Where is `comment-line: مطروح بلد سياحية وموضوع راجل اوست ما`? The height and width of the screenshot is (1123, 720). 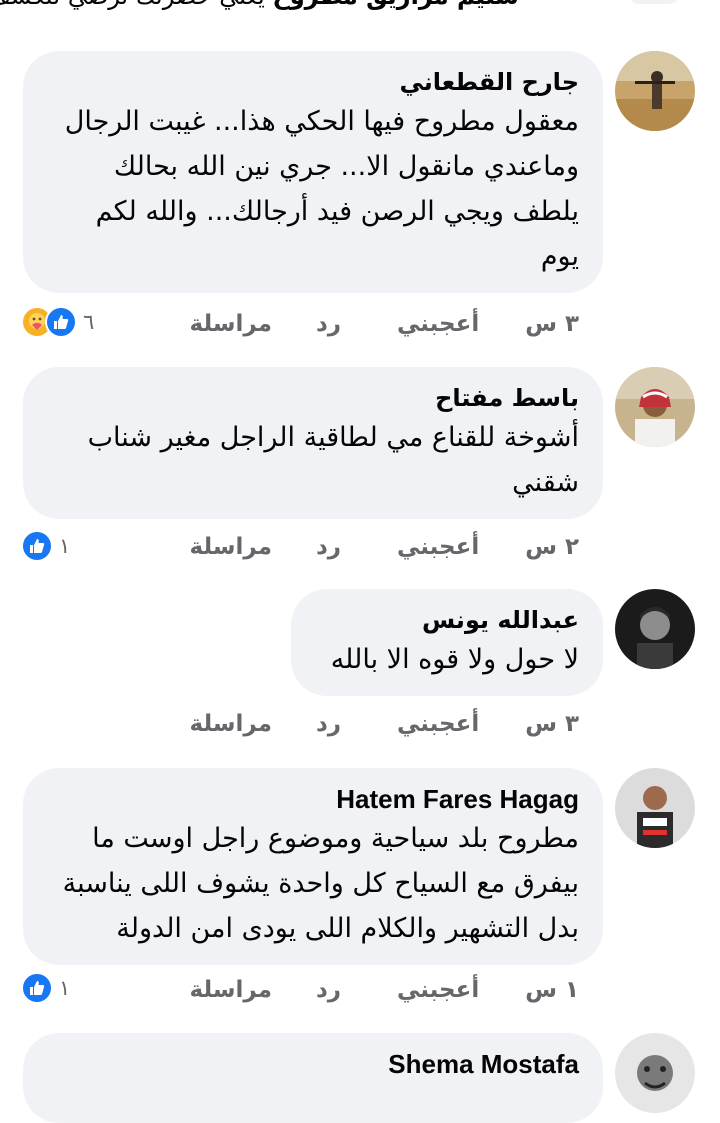
comment-line: مطروح بلد سياحية وموضوع راجل اوست ما is located at coordinates (336, 838).